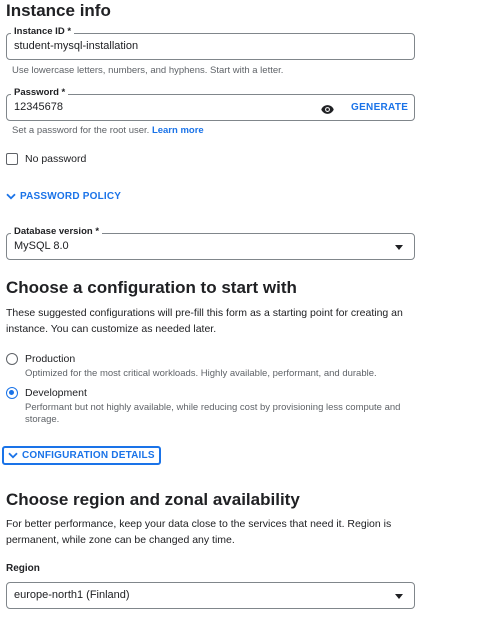  Describe the element at coordinates (88, 455) in the screenshot. I see `configuration-details-label: CONFIGURATION DETAILS` at that location.